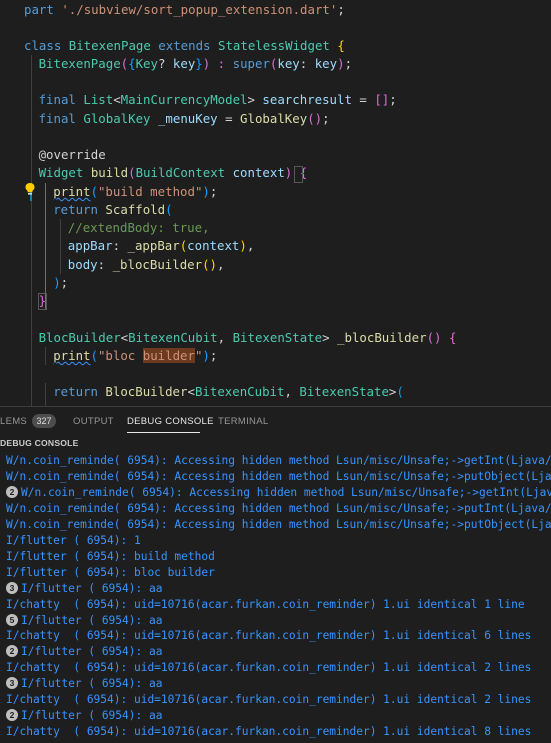  What do you see at coordinates (163, 432) in the screenshot?
I see `active-tab-indicator` at bounding box center [163, 432].